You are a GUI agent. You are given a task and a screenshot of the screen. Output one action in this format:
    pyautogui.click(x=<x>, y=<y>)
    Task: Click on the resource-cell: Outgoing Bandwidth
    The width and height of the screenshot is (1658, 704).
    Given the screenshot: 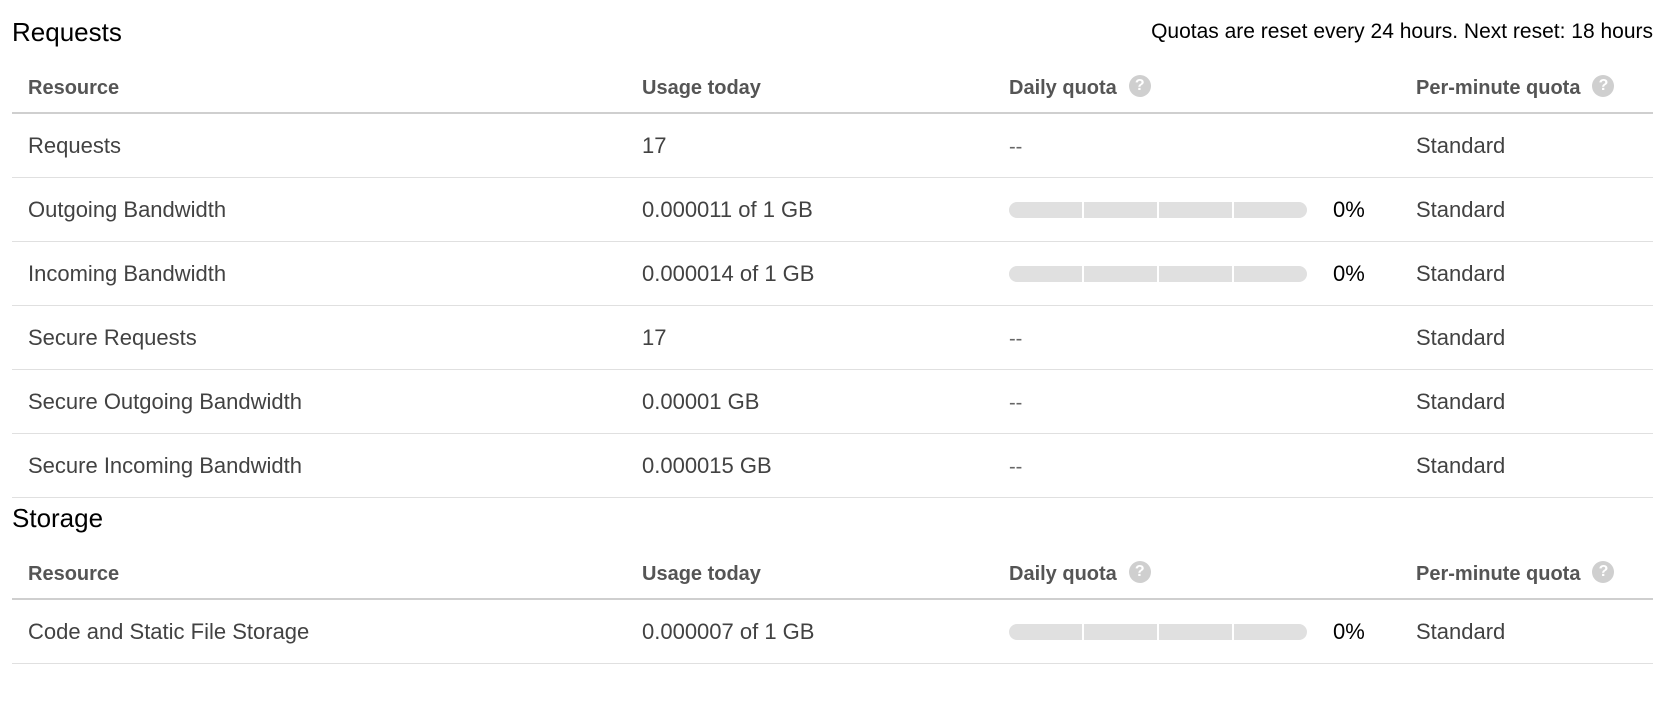 What is the action you would take?
    pyautogui.click(x=319, y=209)
    